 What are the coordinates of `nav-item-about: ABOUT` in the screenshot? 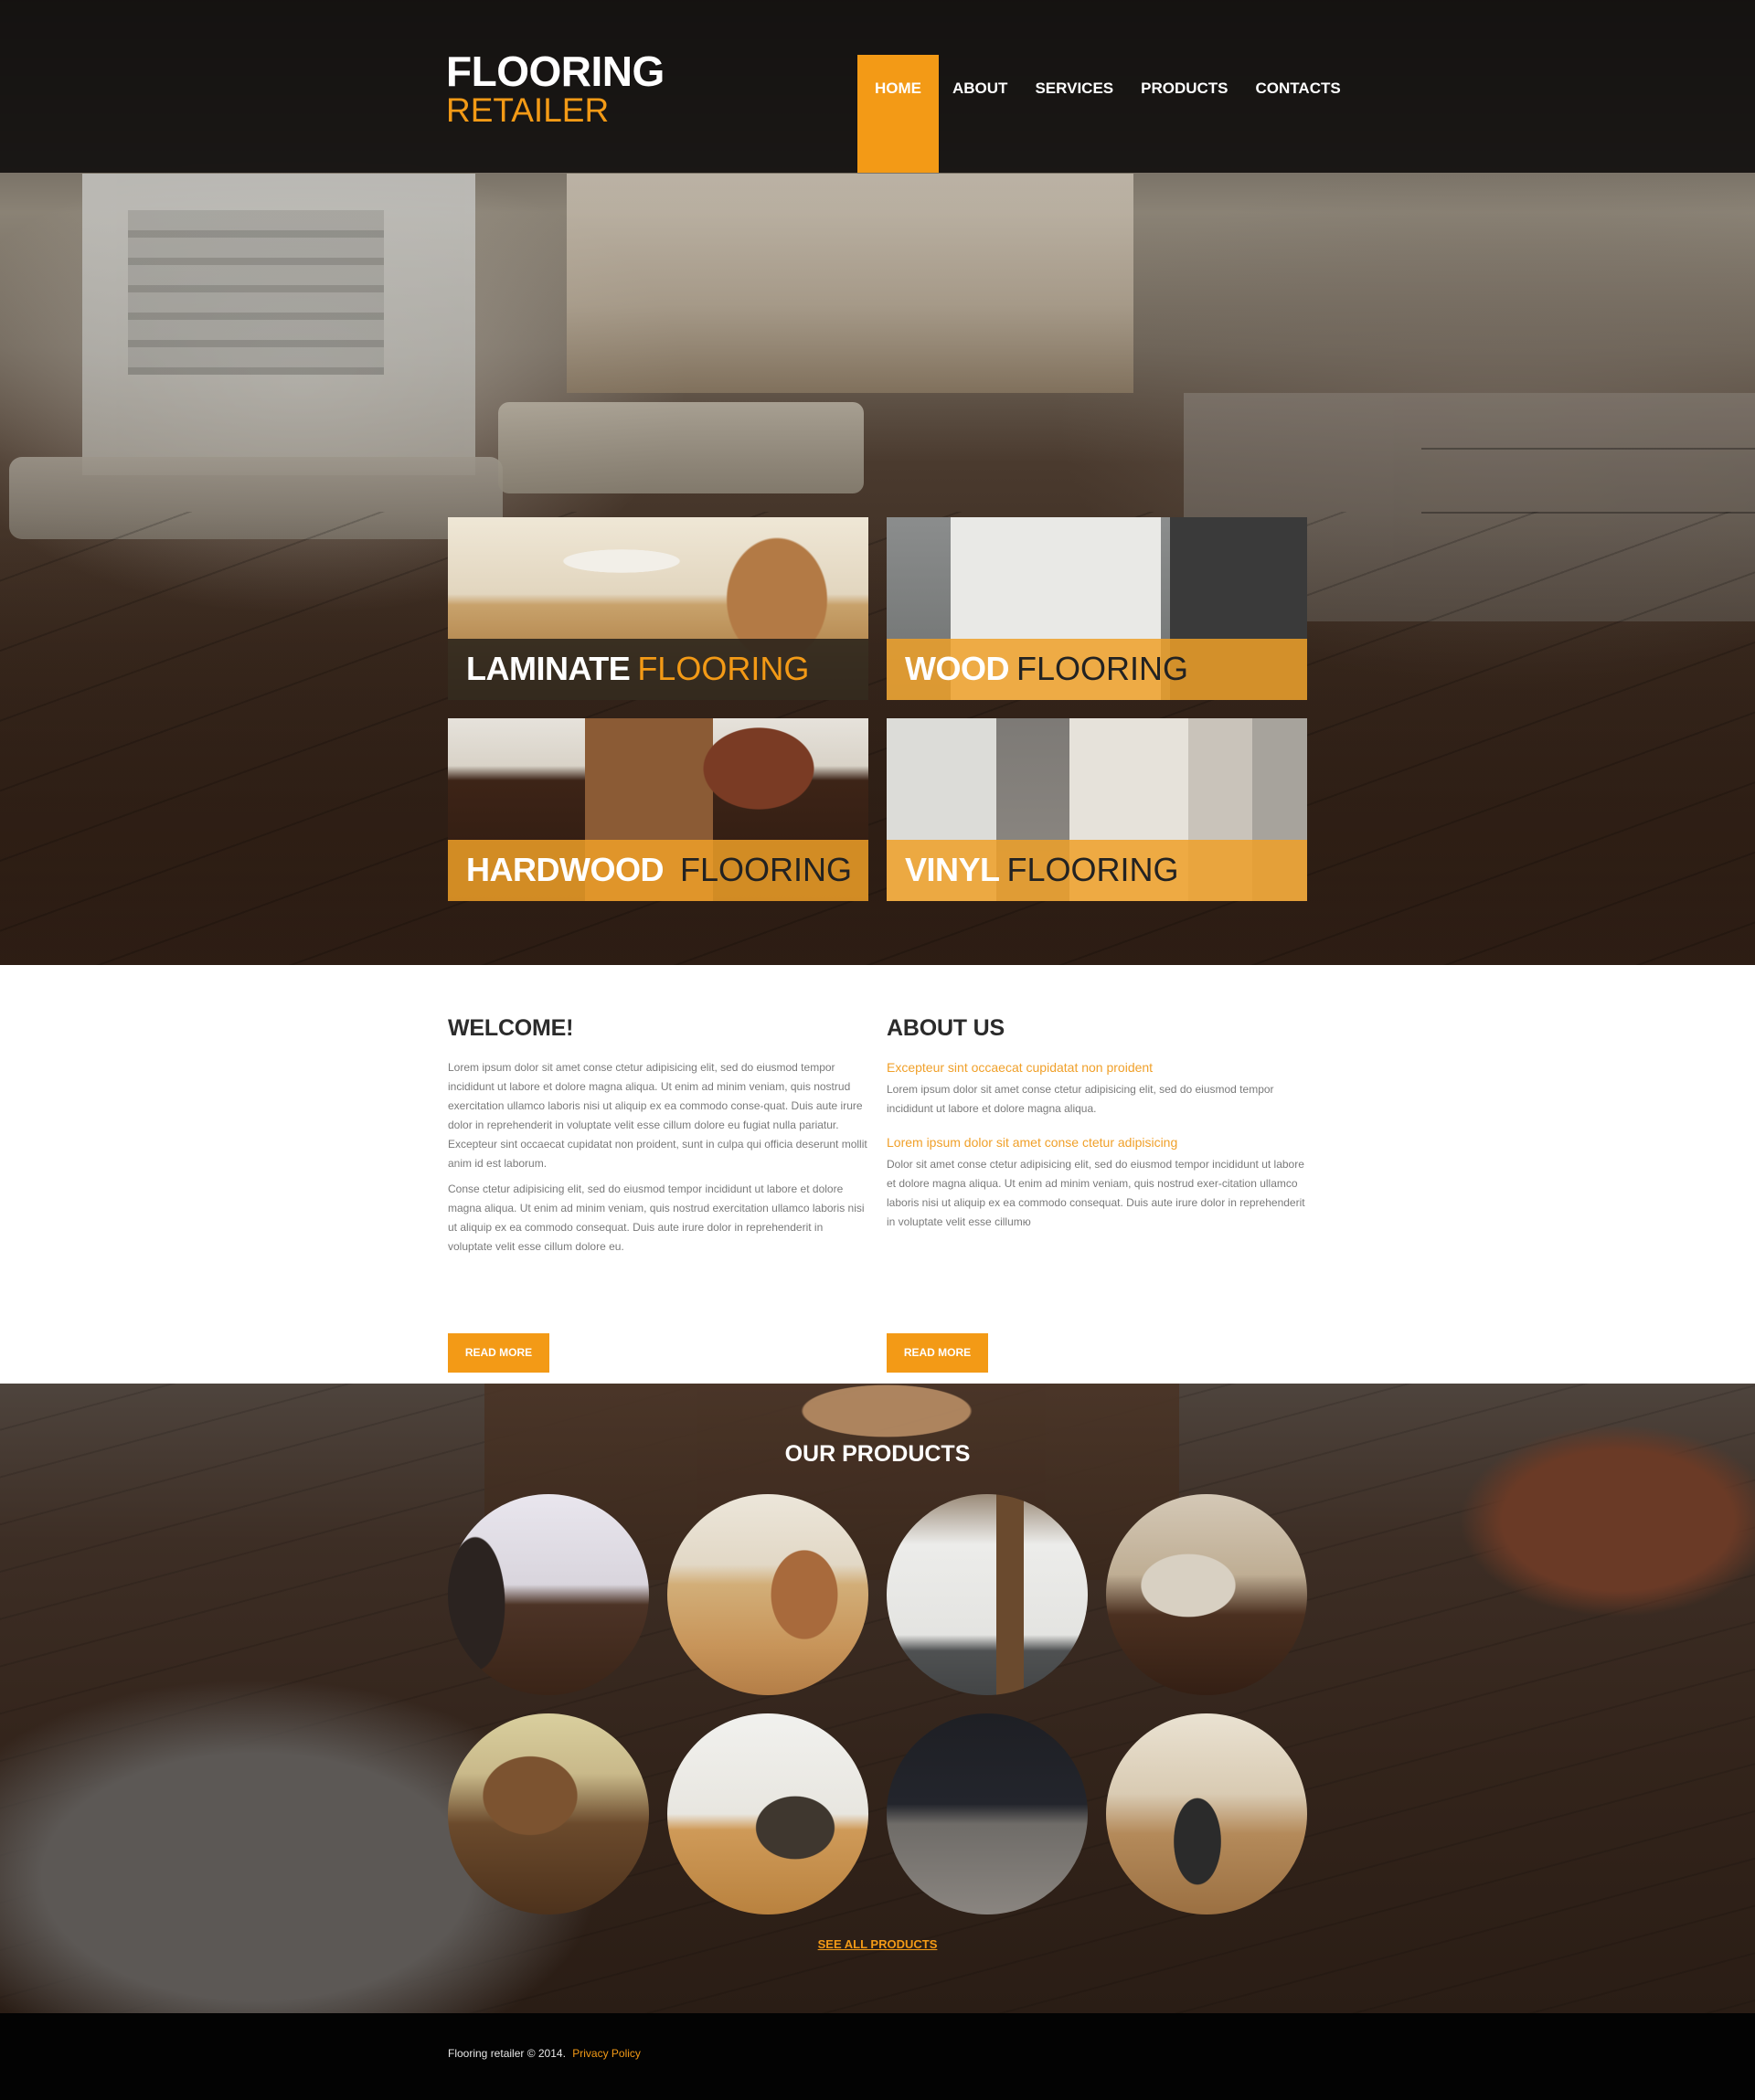 It's located at (980, 114).